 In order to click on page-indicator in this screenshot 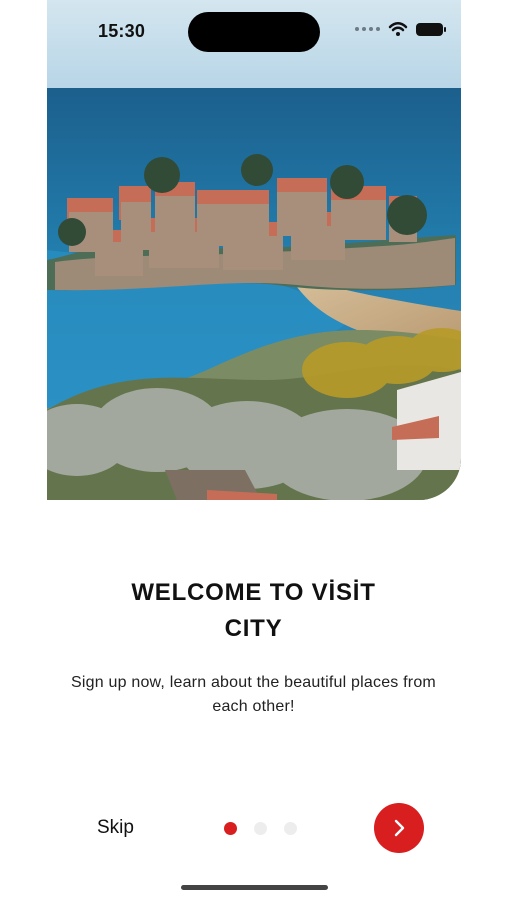, I will do `click(260, 828)`.